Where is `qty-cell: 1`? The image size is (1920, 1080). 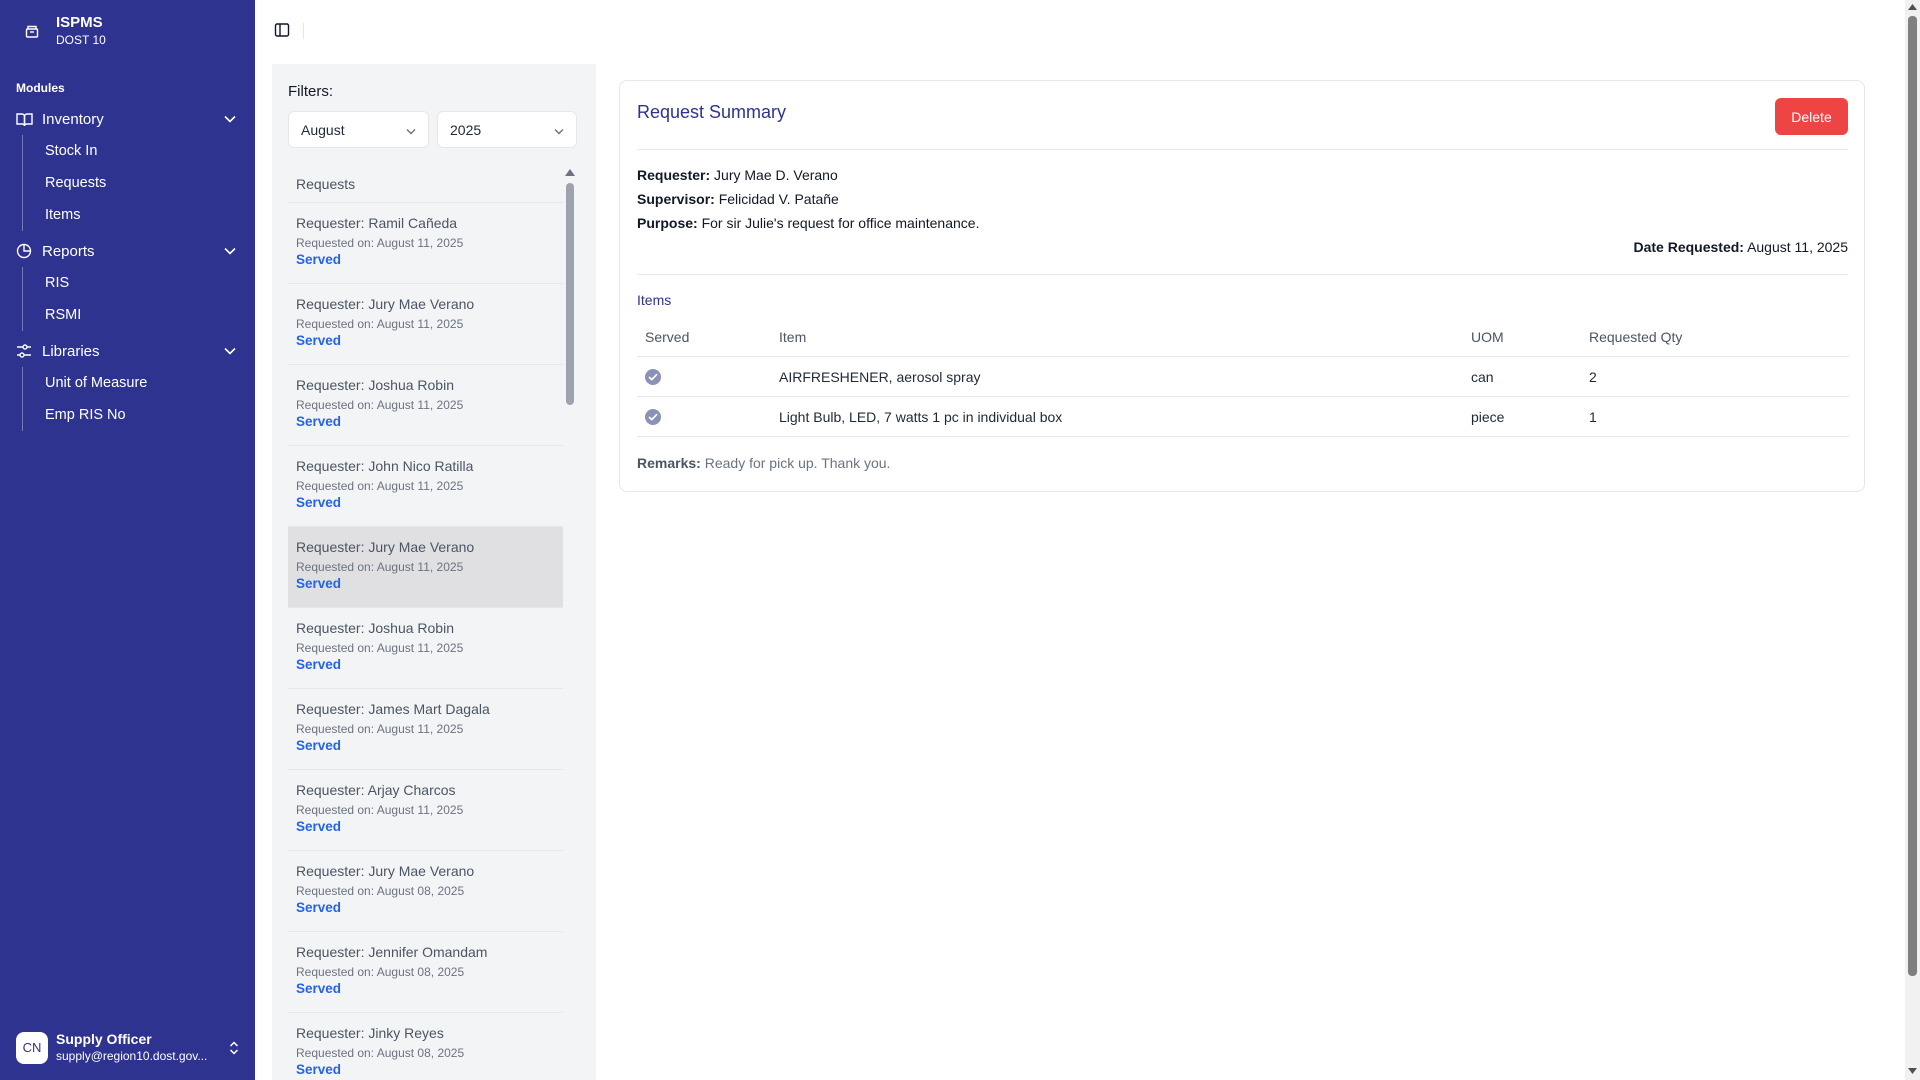 qty-cell: 1 is located at coordinates (1593, 416).